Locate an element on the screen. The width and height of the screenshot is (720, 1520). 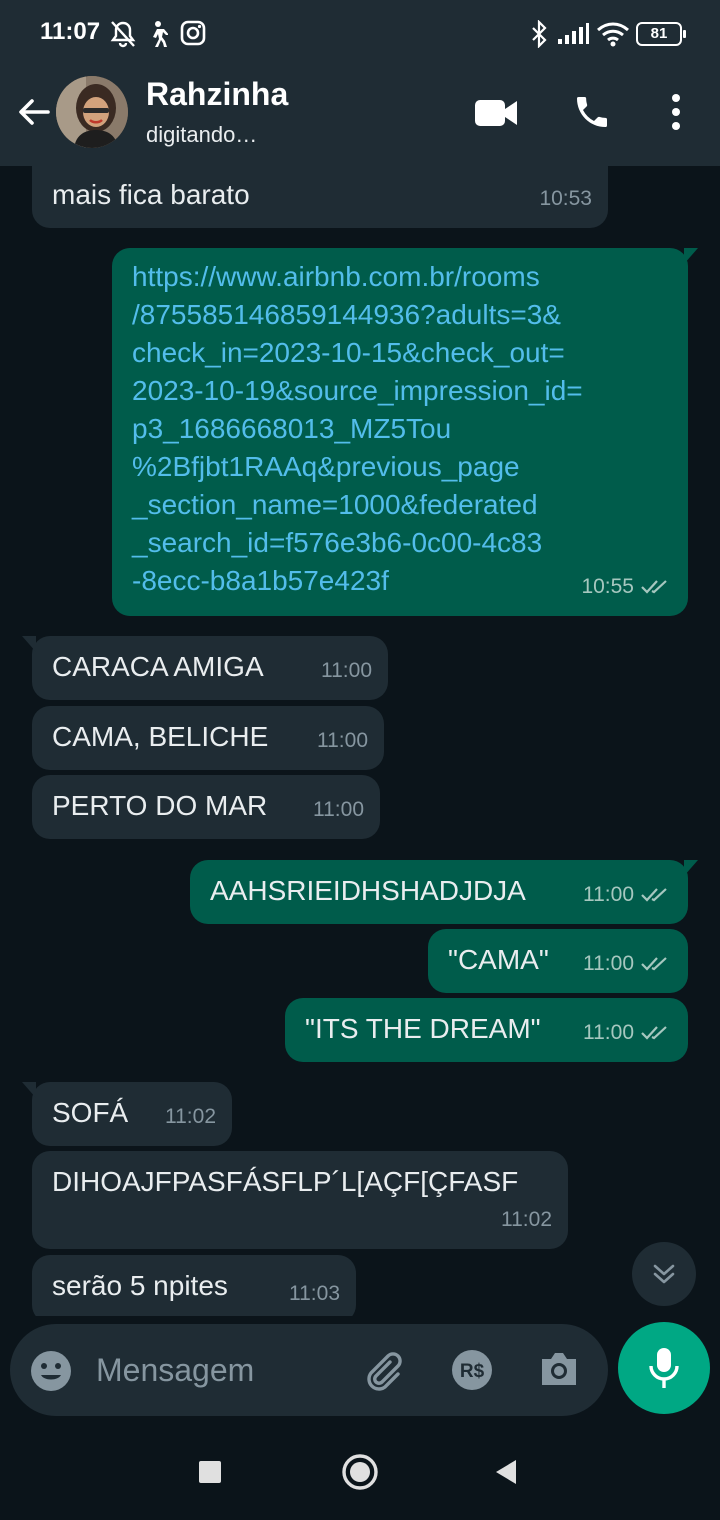
message-meta: 10:55 is located at coordinates (626, 587).